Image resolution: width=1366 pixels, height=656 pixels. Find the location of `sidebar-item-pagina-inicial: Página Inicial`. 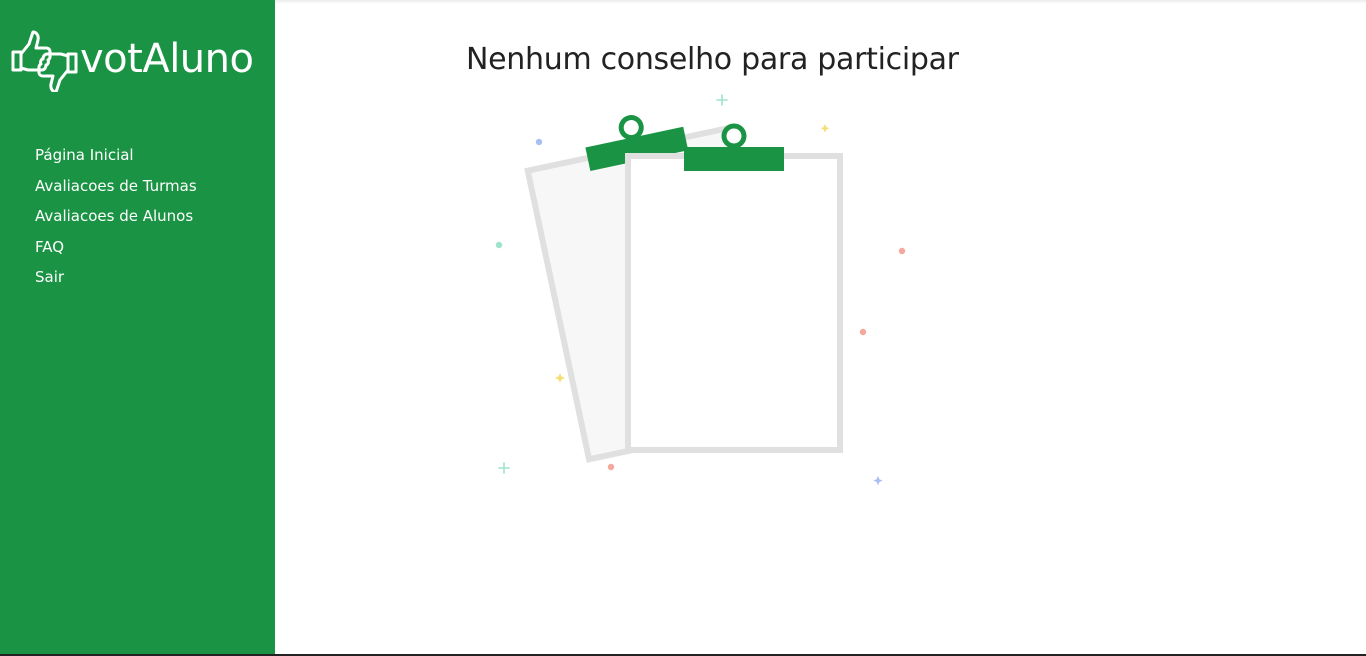

sidebar-item-pagina-inicial: Página Inicial is located at coordinates (116, 158).